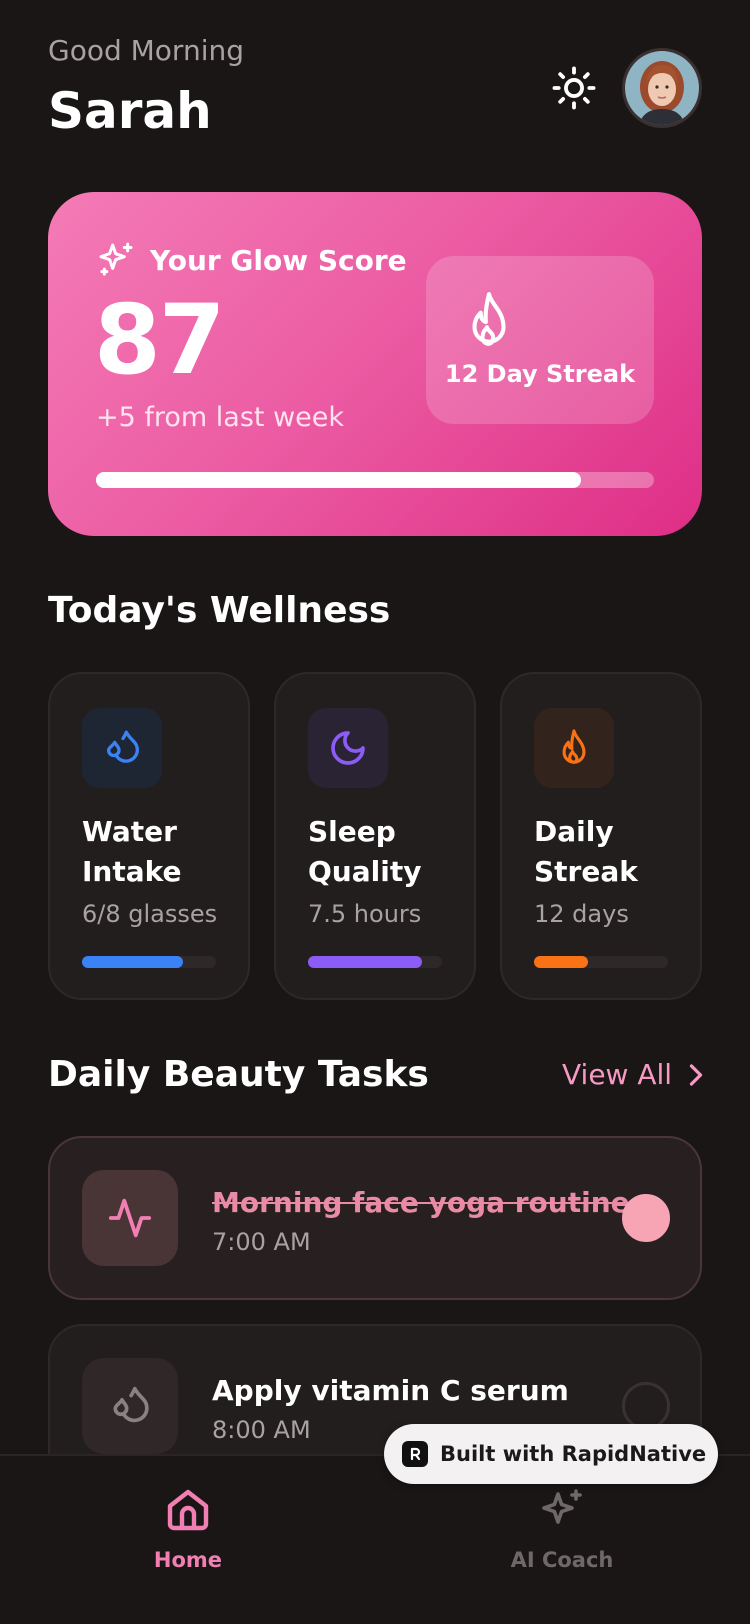  What do you see at coordinates (150, 914) in the screenshot?
I see `wellness-value: 6/8 glasses` at bounding box center [150, 914].